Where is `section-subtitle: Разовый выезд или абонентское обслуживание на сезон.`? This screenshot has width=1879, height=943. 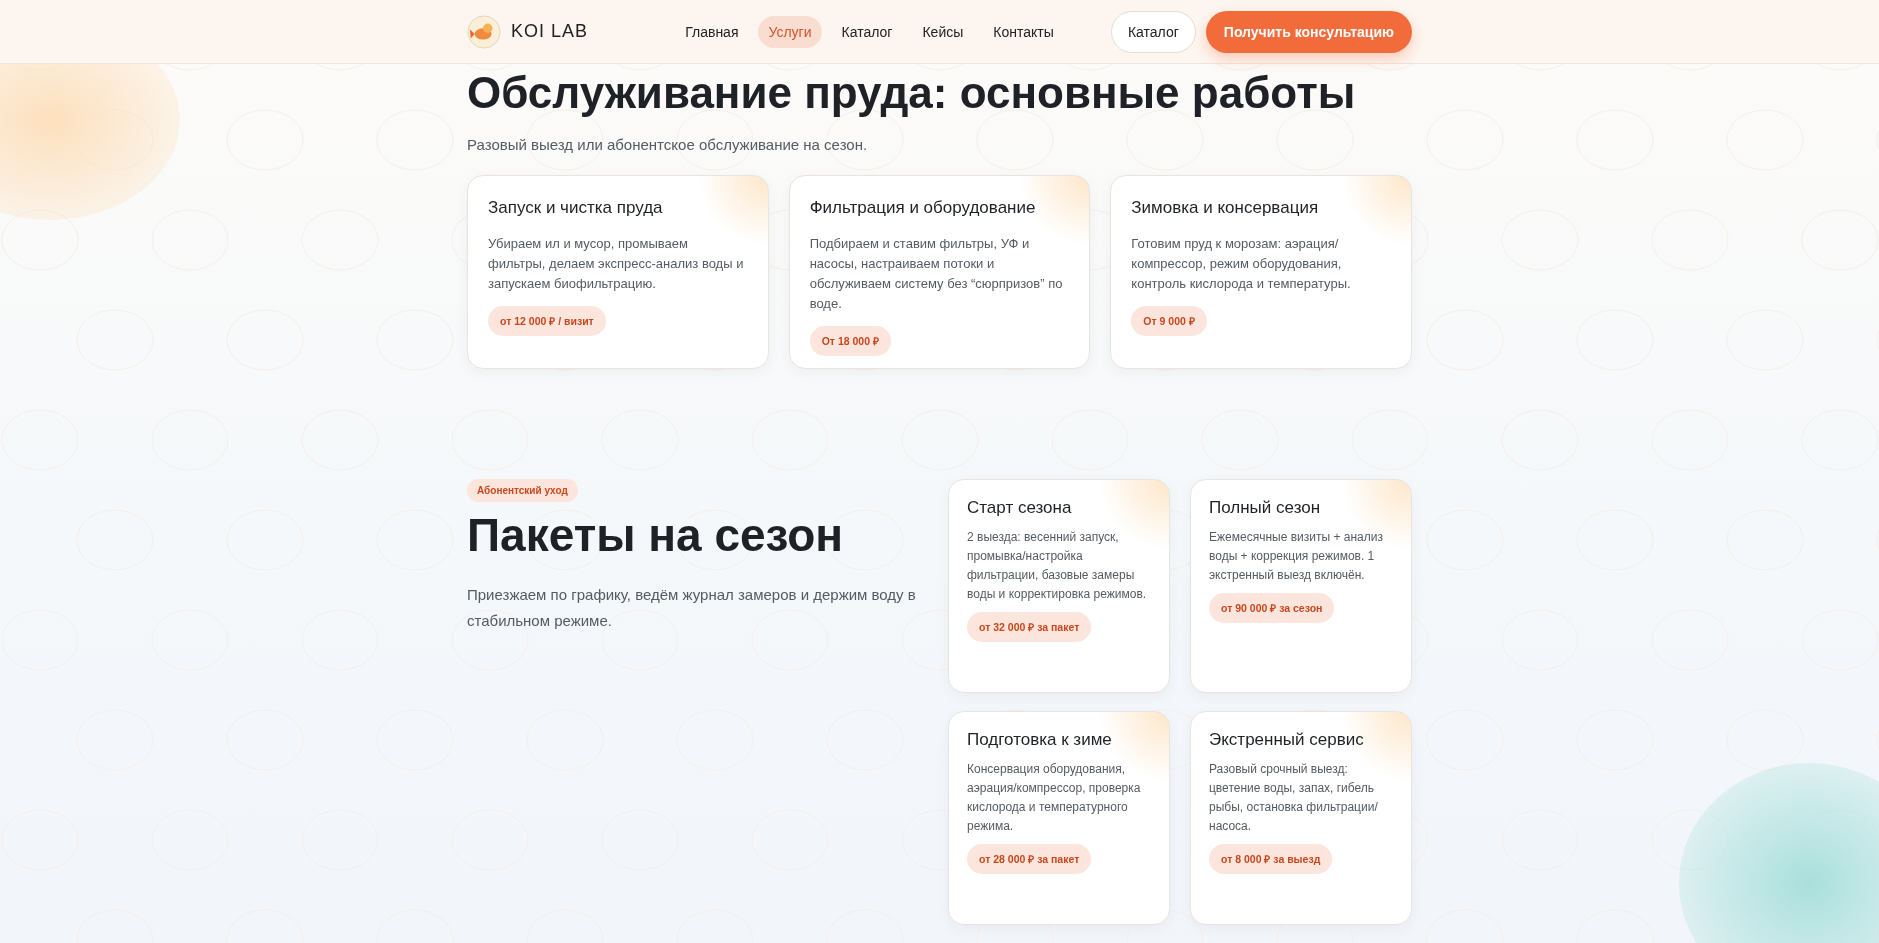
section-subtitle: Разовый выезд или абонентское обслуживание на сезон. is located at coordinates (668, 144).